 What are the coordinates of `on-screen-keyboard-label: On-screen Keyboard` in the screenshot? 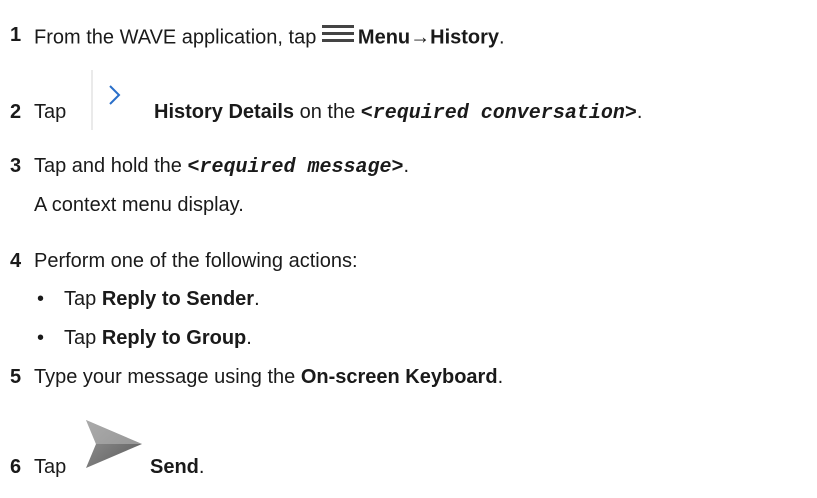 It's located at (399, 377).